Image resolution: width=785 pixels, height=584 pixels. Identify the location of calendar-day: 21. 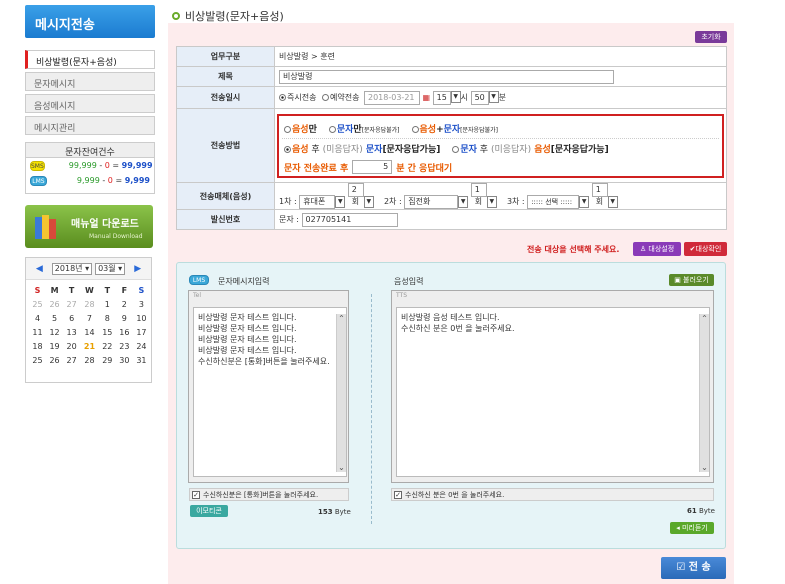
(89, 346).